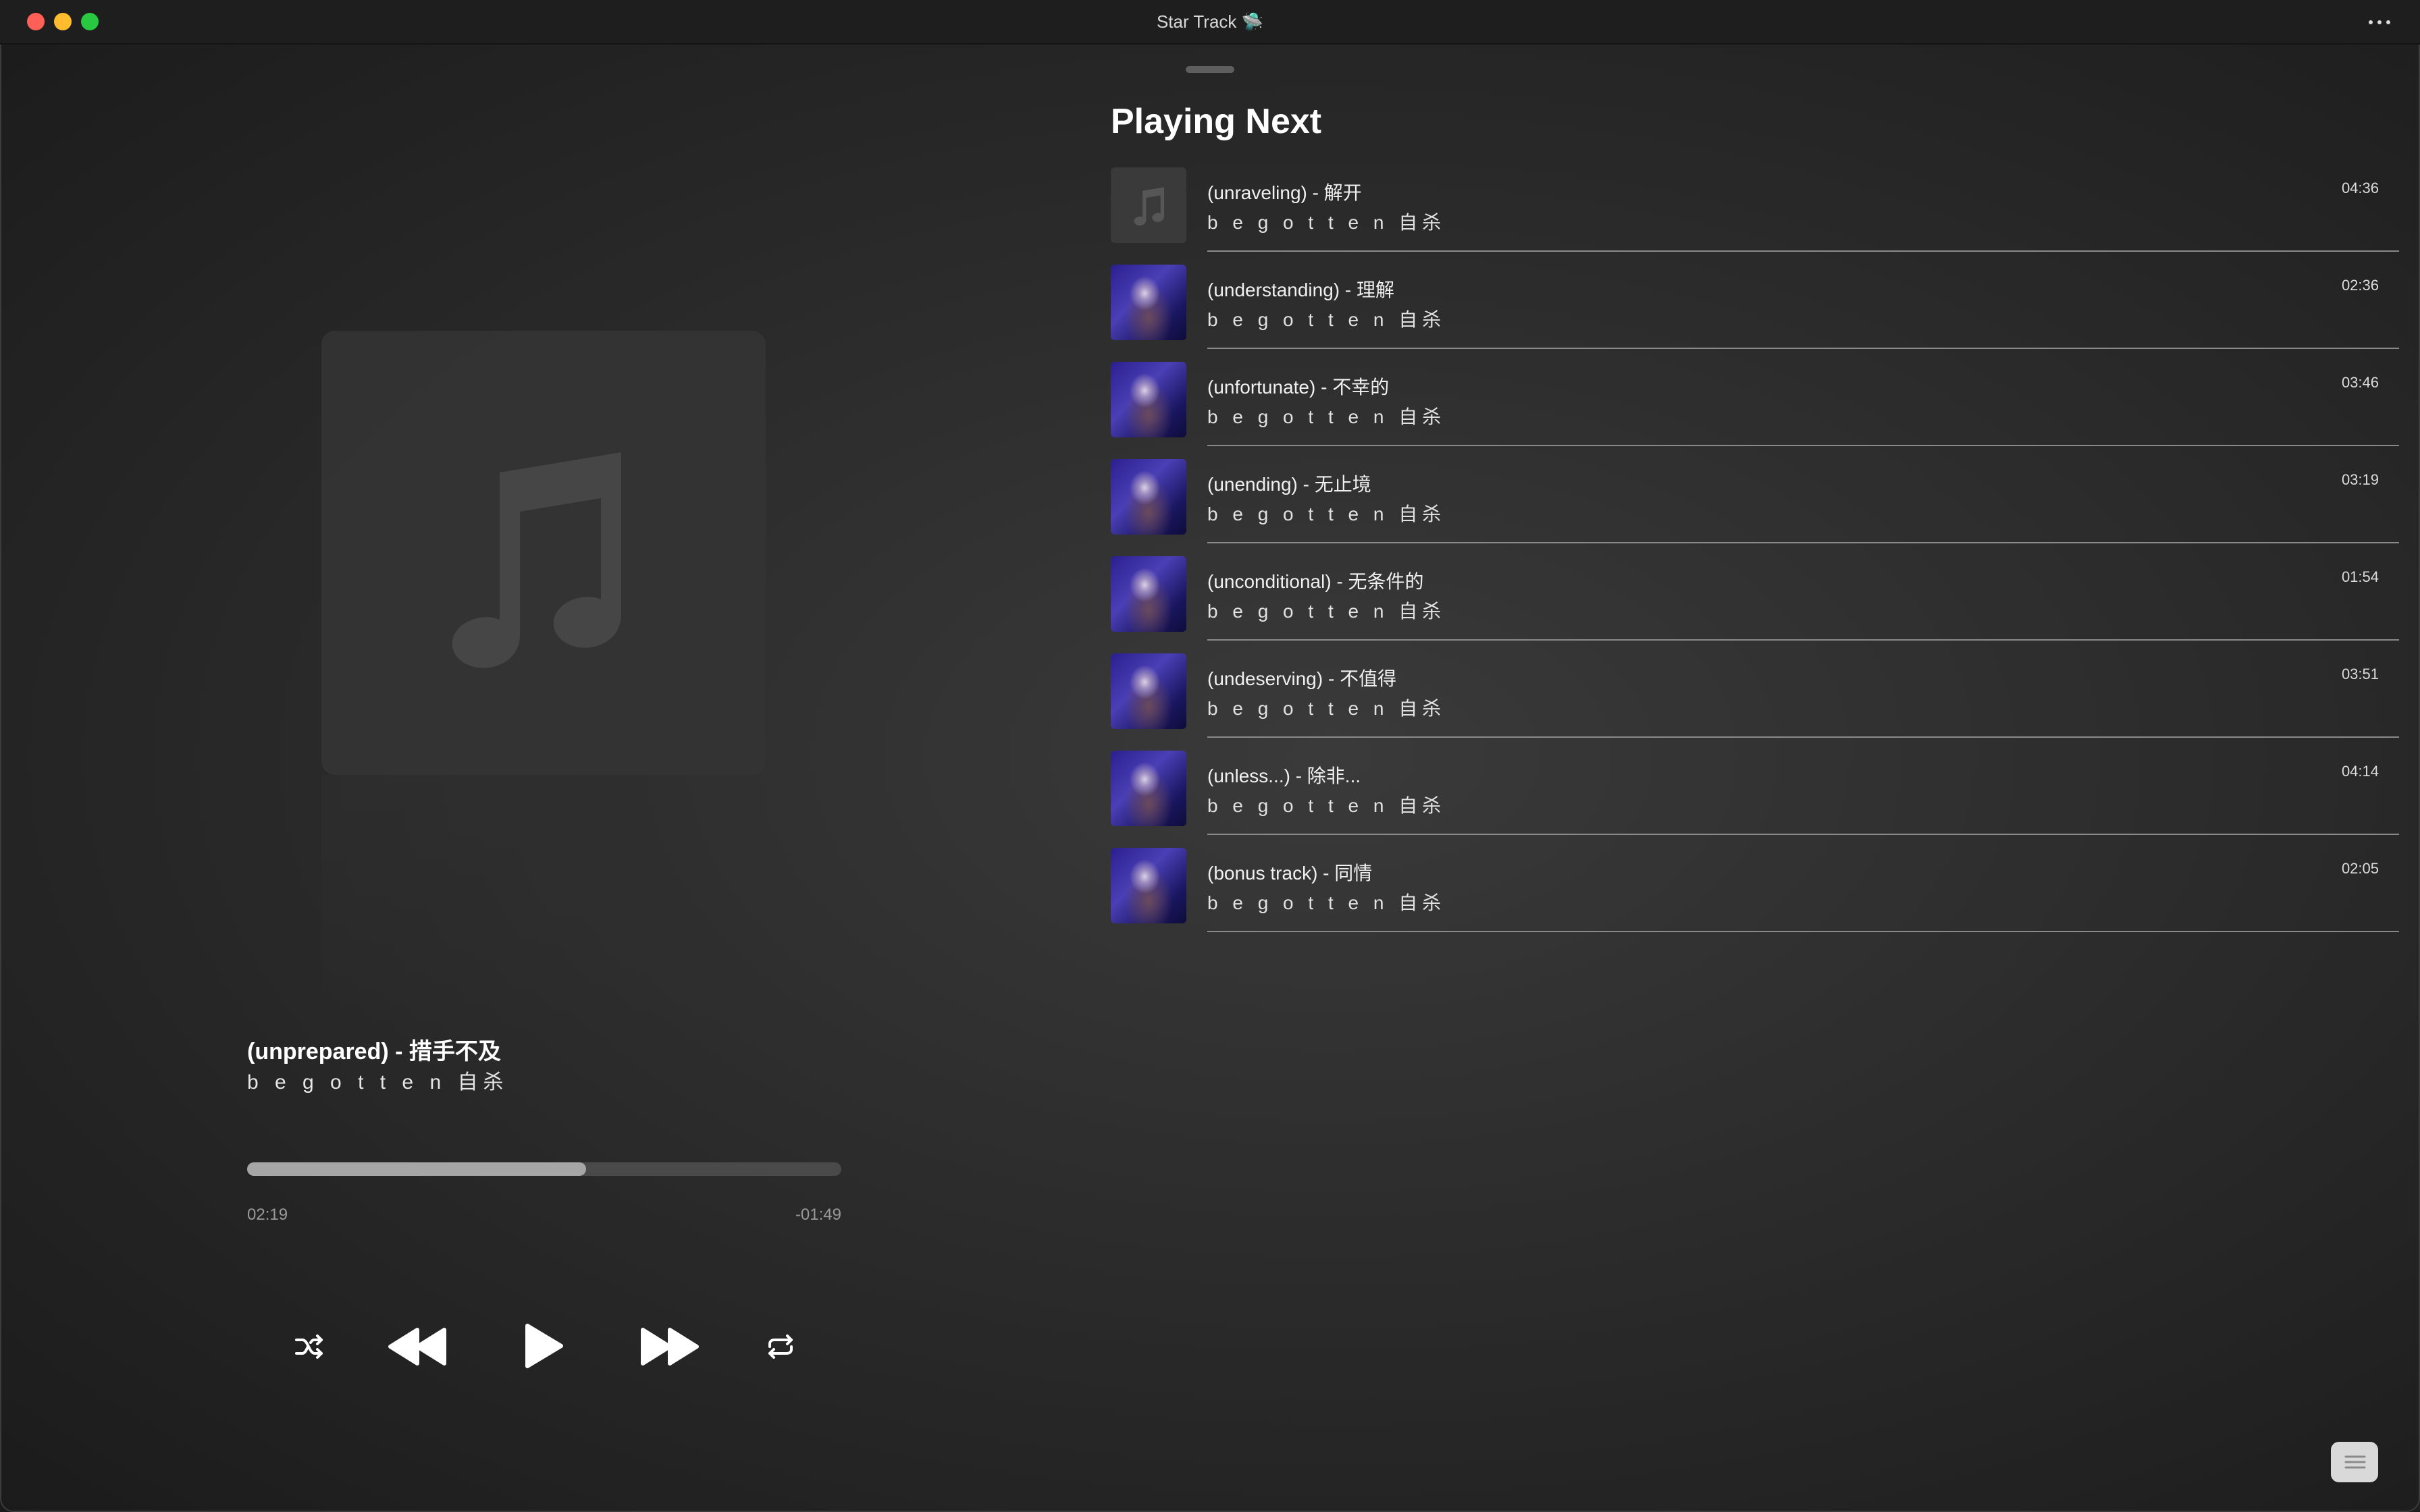 The image size is (2420, 1512). What do you see at coordinates (2360, 188) in the screenshot?
I see `track-duration: 04:36` at bounding box center [2360, 188].